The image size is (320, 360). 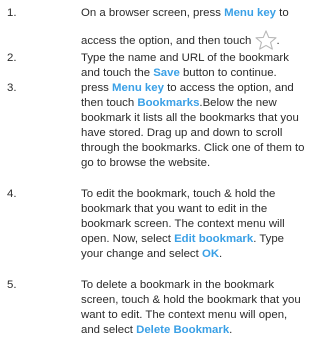 What do you see at coordinates (221, 254) in the screenshot?
I see `step-4-text-part: .` at bounding box center [221, 254].